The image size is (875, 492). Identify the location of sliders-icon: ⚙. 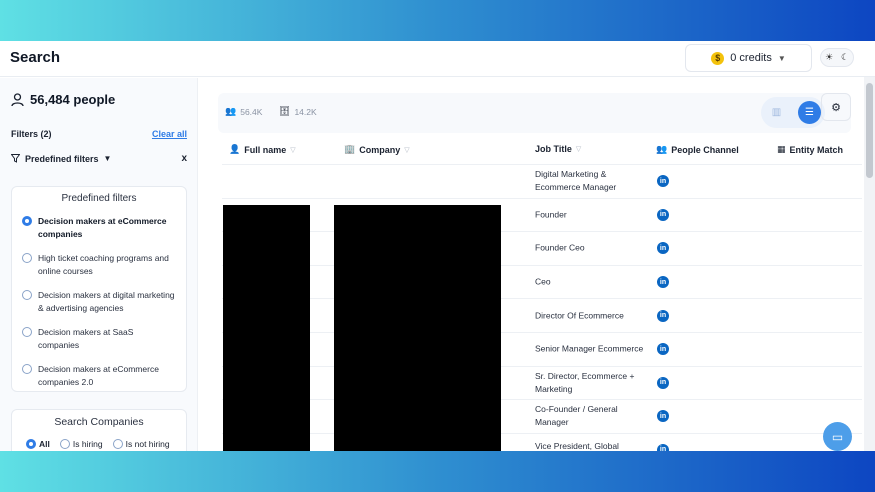
(836, 107).